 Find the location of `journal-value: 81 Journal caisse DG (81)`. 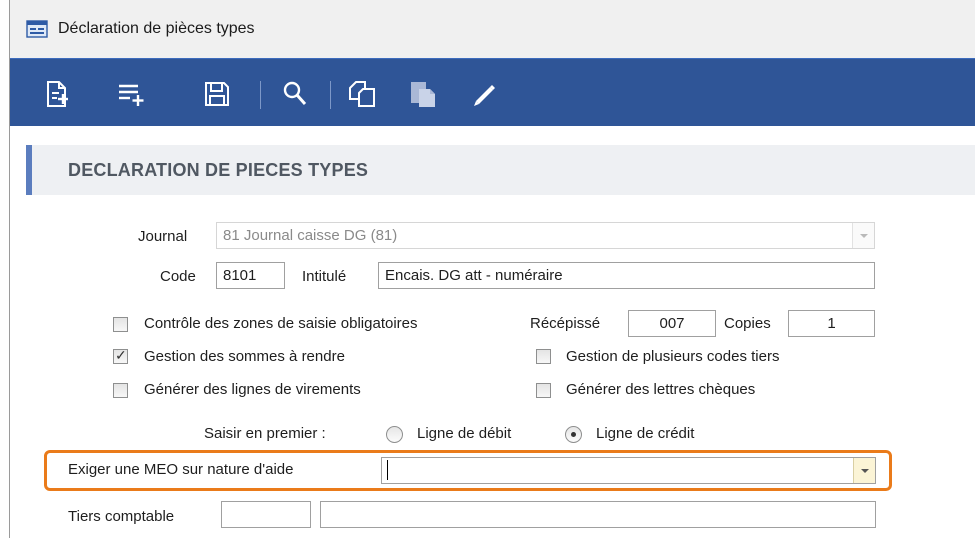

journal-value: 81 Journal caisse DG (81) is located at coordinates (310, 235).